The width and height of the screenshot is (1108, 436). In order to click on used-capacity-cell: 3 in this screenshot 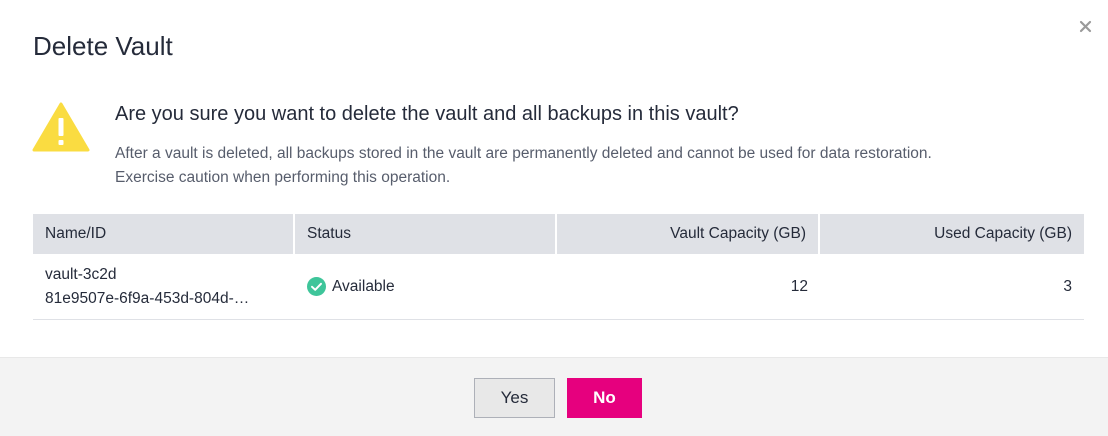, I will do `click(1067, 286)`.